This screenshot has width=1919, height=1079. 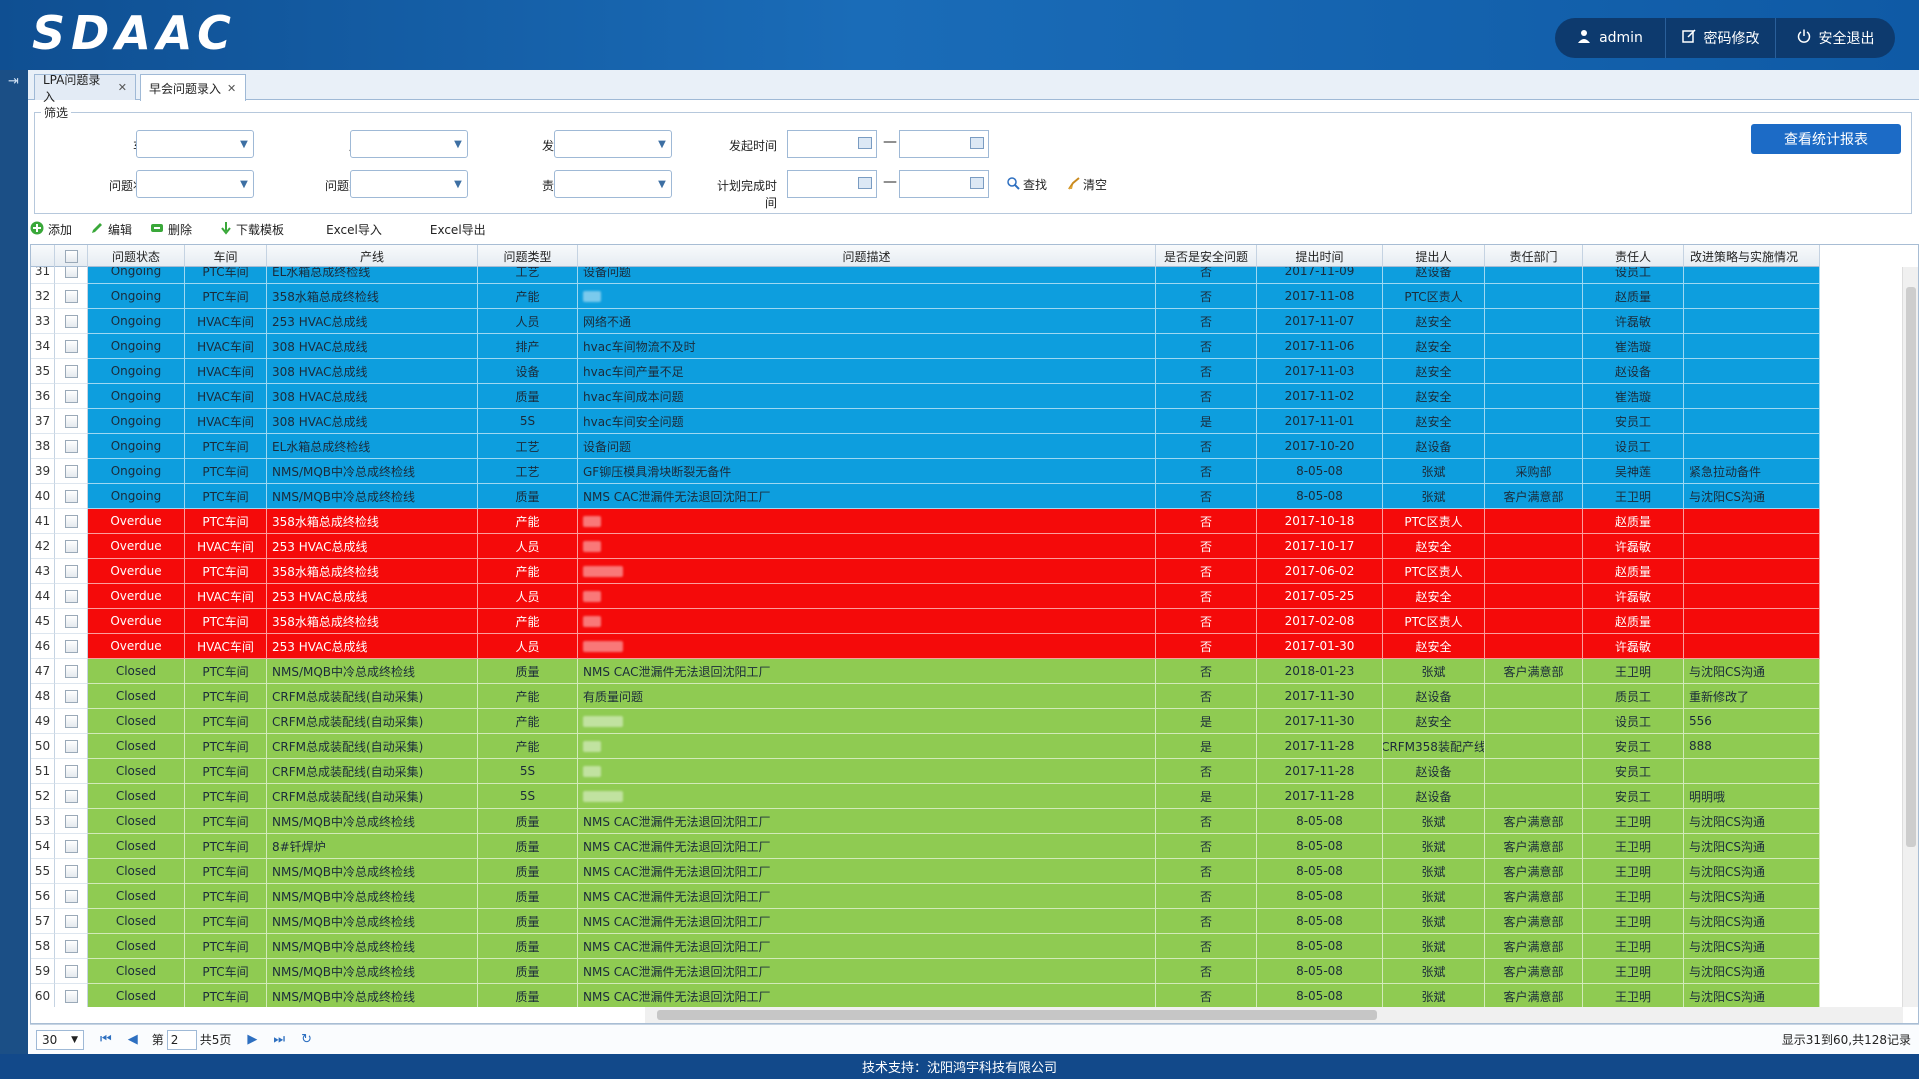 What do you see at coordinates (1752, 256) in the screenshot?
I see `col-improvement-header: 改进策略与实施情况` at bounding box center [1752, 256].